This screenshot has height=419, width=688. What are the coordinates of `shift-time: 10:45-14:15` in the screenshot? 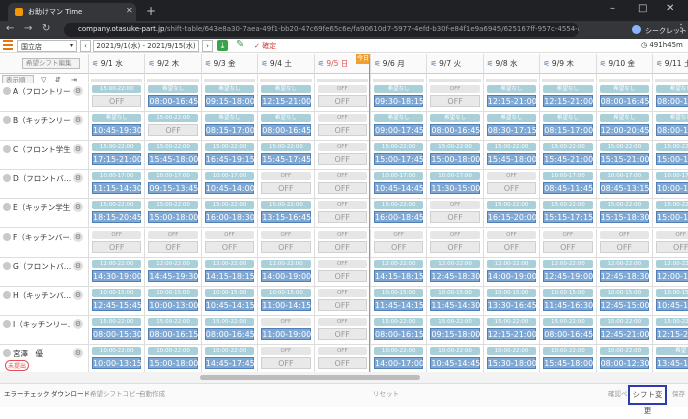 It's located at (229, 304).